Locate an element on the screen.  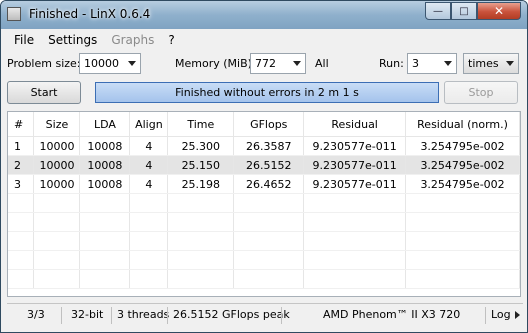
start-button: Start is located at coordinates (44, 92).